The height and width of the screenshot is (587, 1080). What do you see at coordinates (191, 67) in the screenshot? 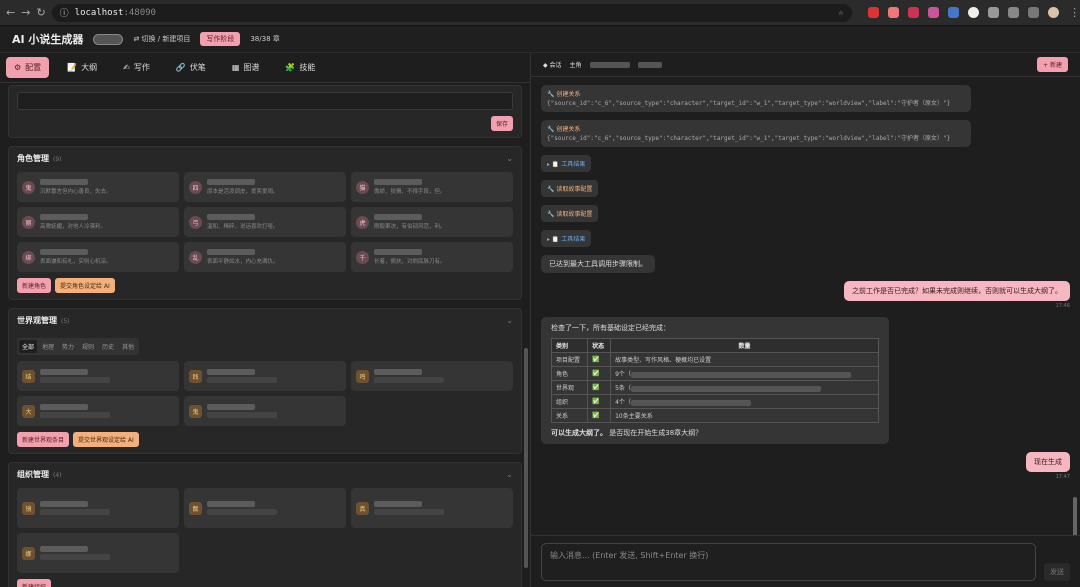
I see `tab-foreshadow: 🔗 伏笔` at bounding box center [191, 67].